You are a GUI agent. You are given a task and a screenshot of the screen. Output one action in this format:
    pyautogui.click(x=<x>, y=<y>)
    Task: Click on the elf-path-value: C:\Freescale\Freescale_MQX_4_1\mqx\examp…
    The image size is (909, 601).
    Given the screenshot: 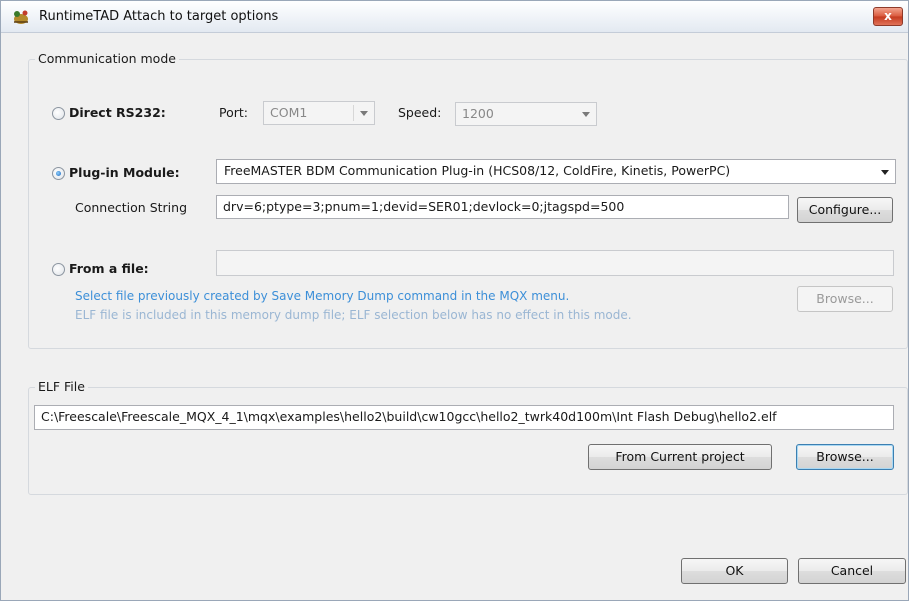 What is the action you would take?
    pyautogui.click(x=409, y=416)
    